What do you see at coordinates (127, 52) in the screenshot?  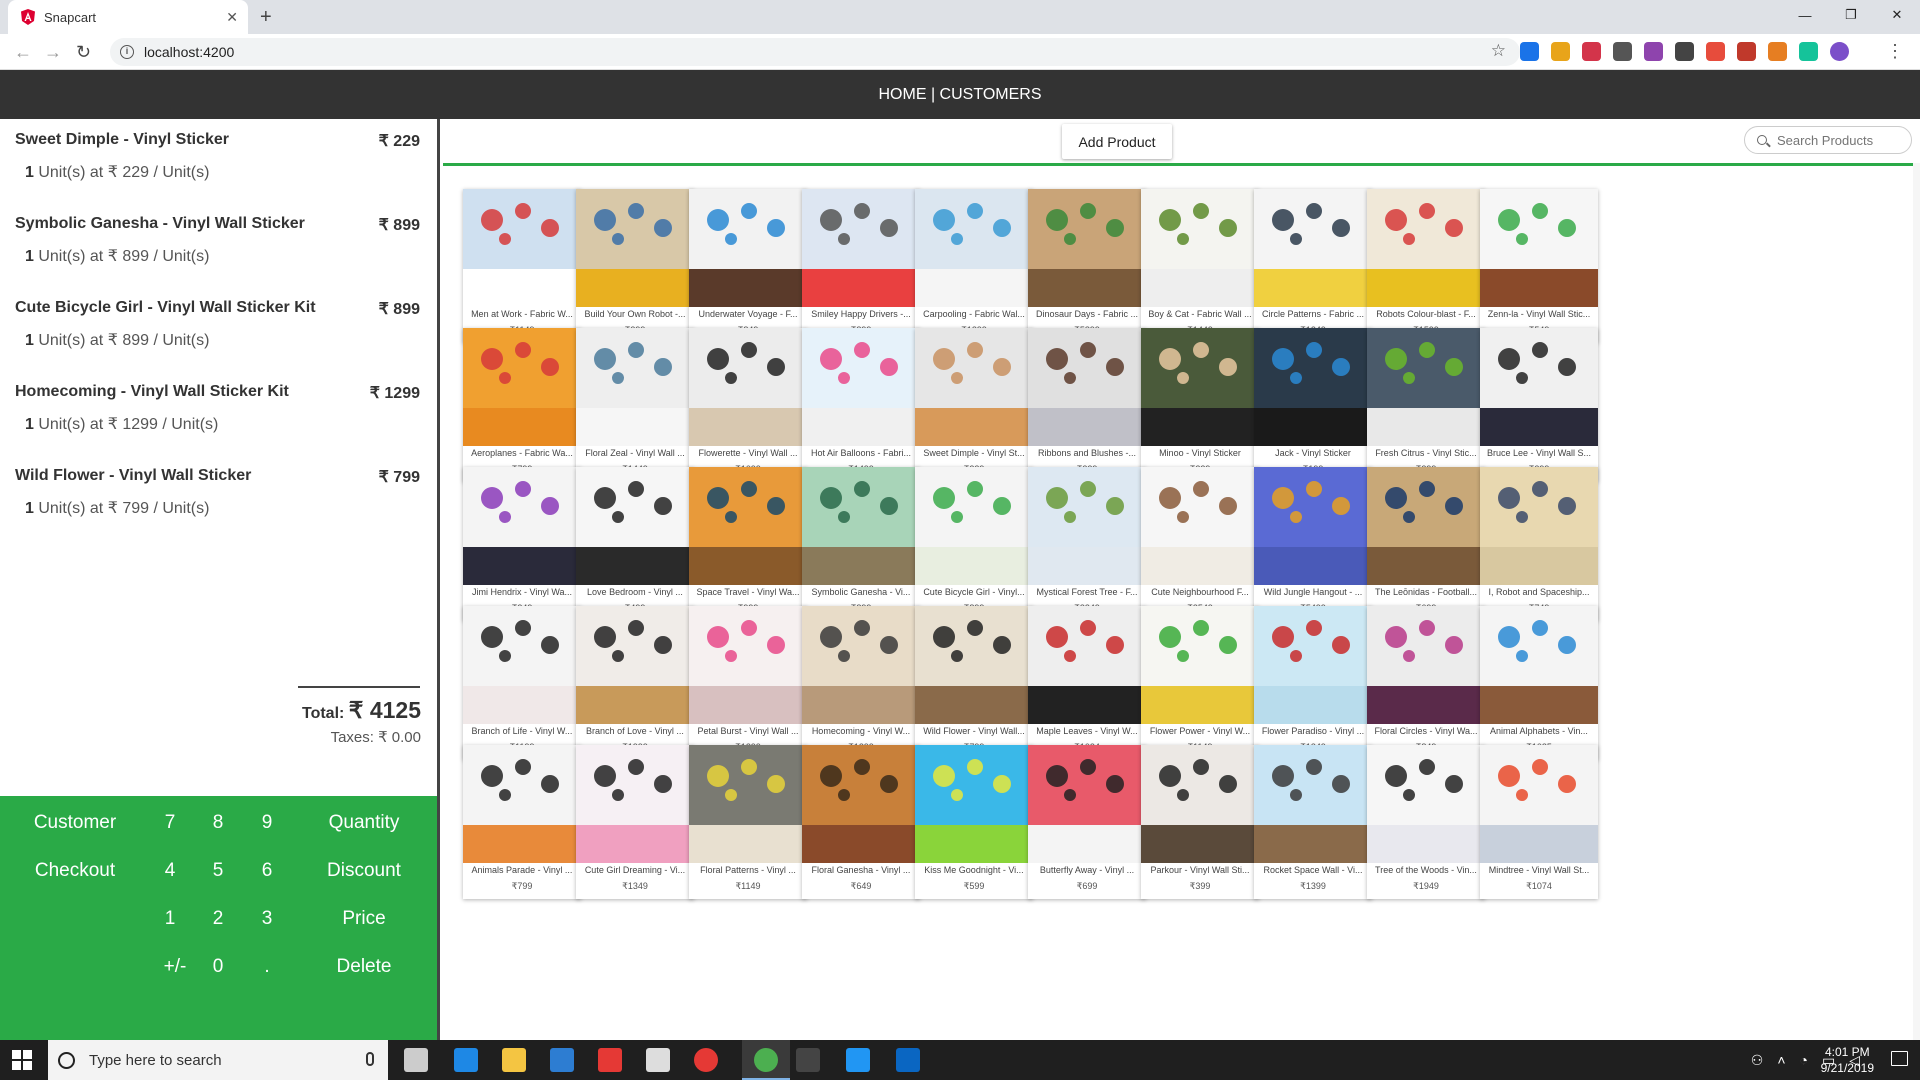 I see `site-info-icon: i` at bounding box center [127, 52].